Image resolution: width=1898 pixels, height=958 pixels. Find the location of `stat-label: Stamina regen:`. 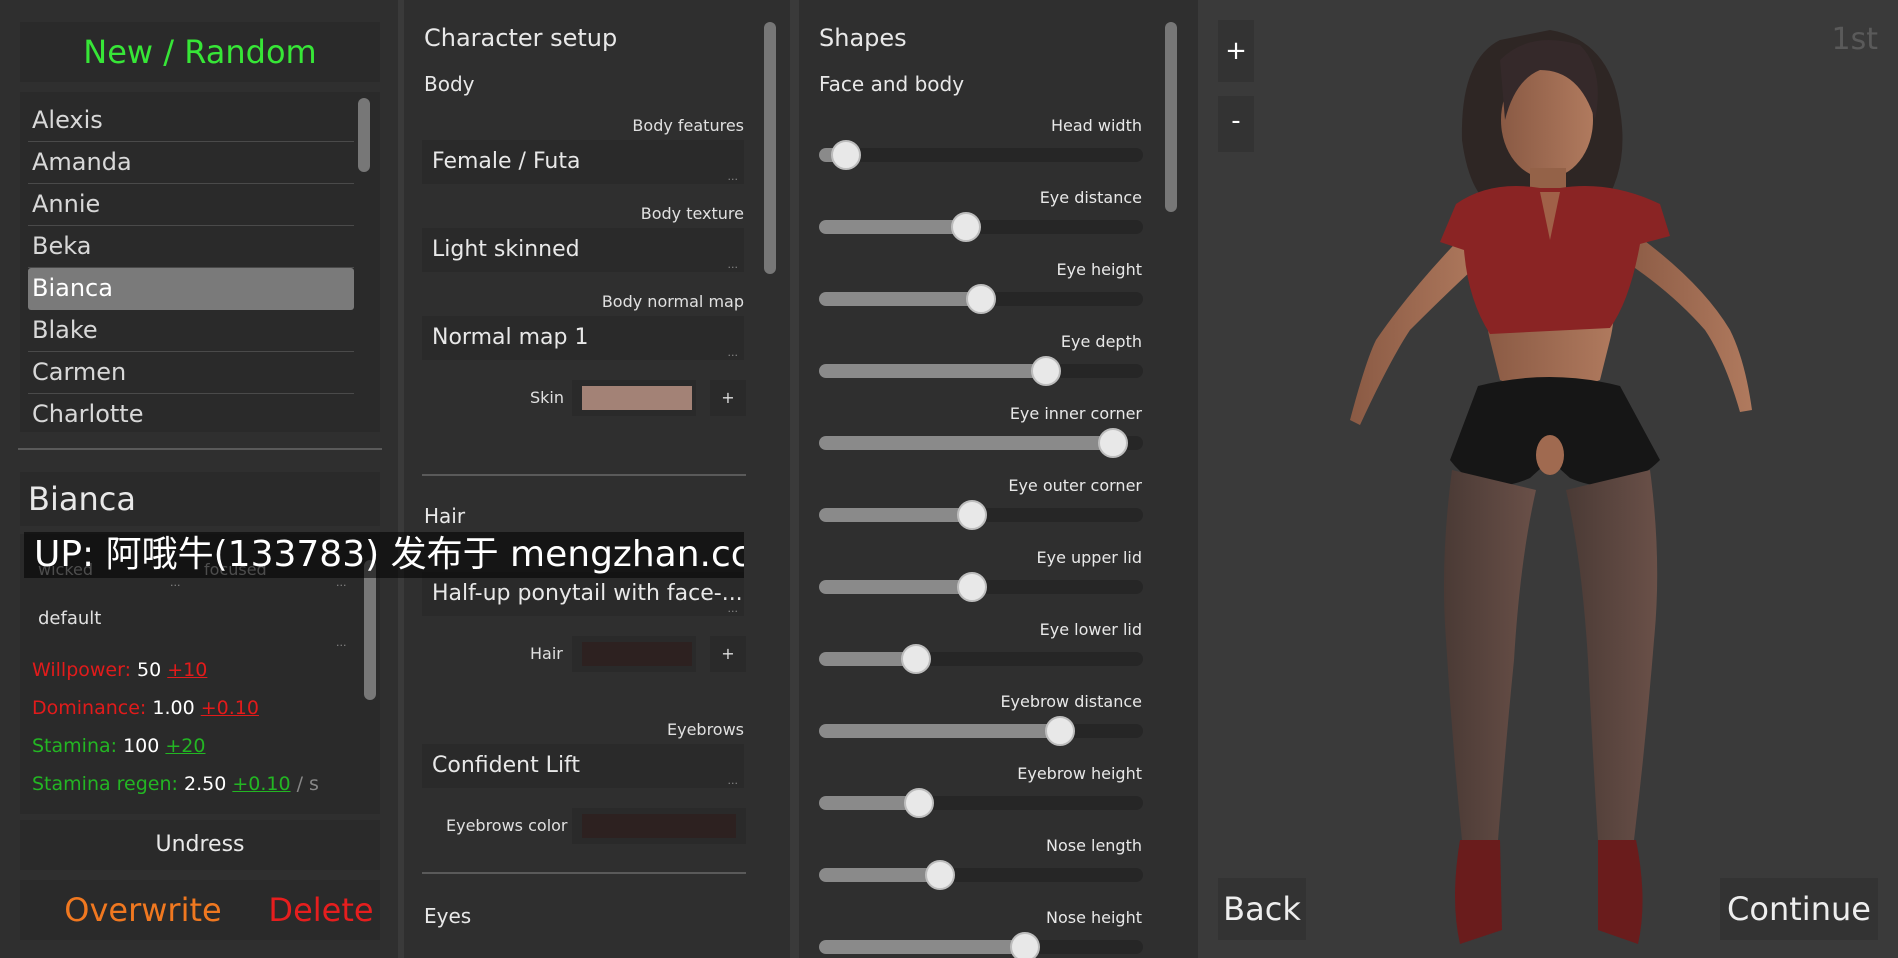

stat-label: Stamina regen: is located at coordinates (108, 784).